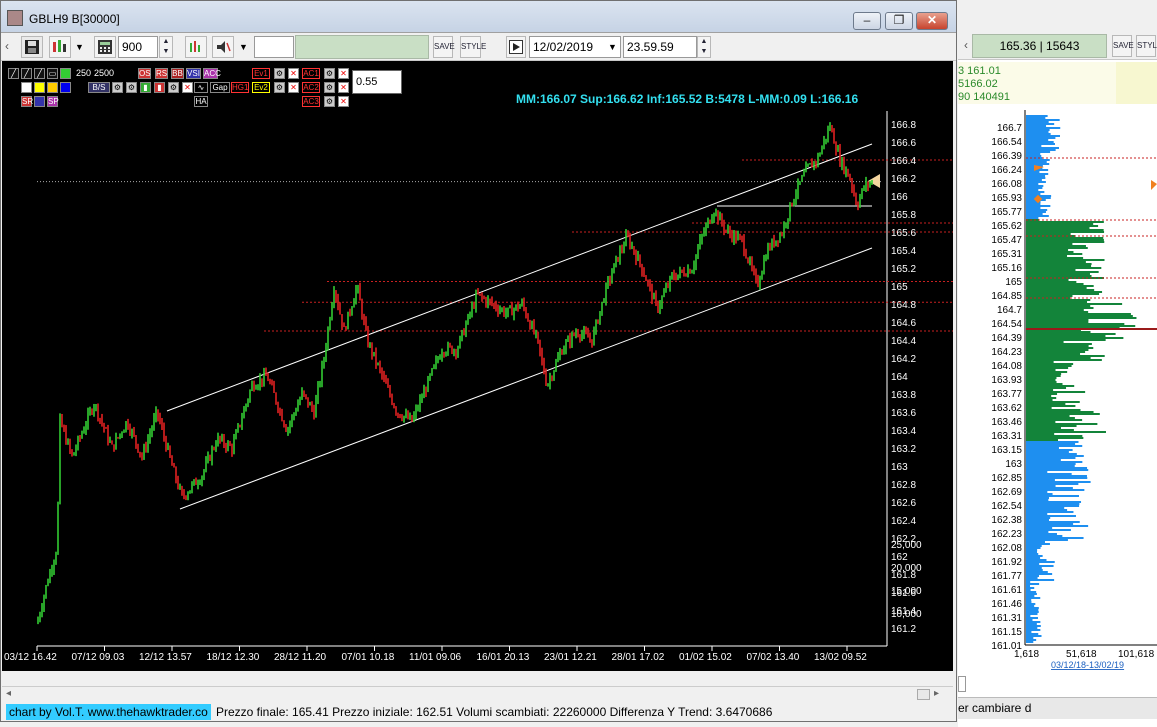 The image size is (1157, 727). Describe the element at coordinates (65, 73) in the screenshot. I see `color-green-icon` at that location.